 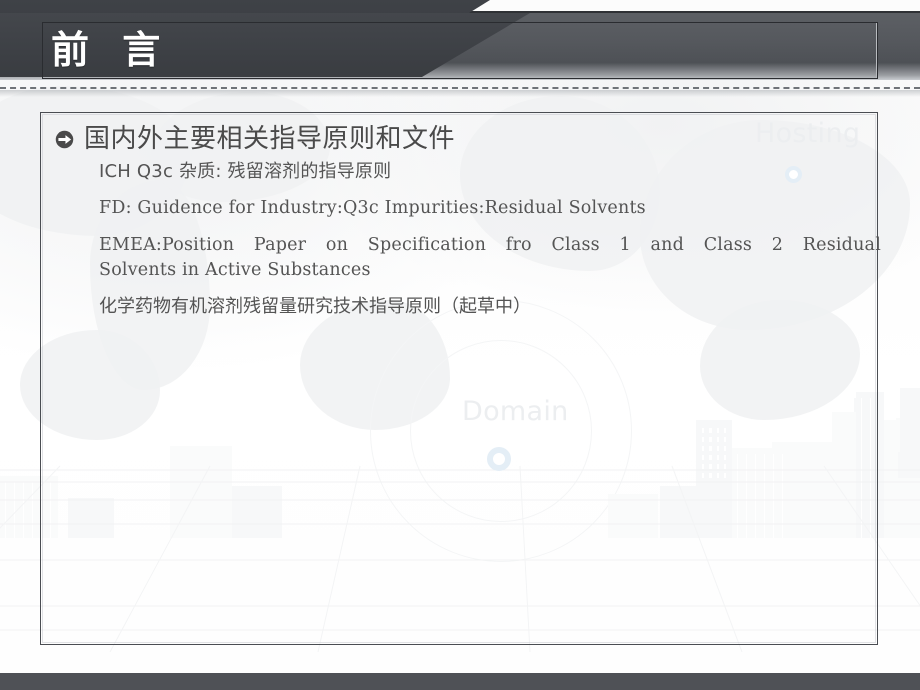 What do you see at coordinates (270, 139) in the screenshot?
I see `content-heading: 国内外主要相关指导原则和文件` at bounding box center [270, 139].